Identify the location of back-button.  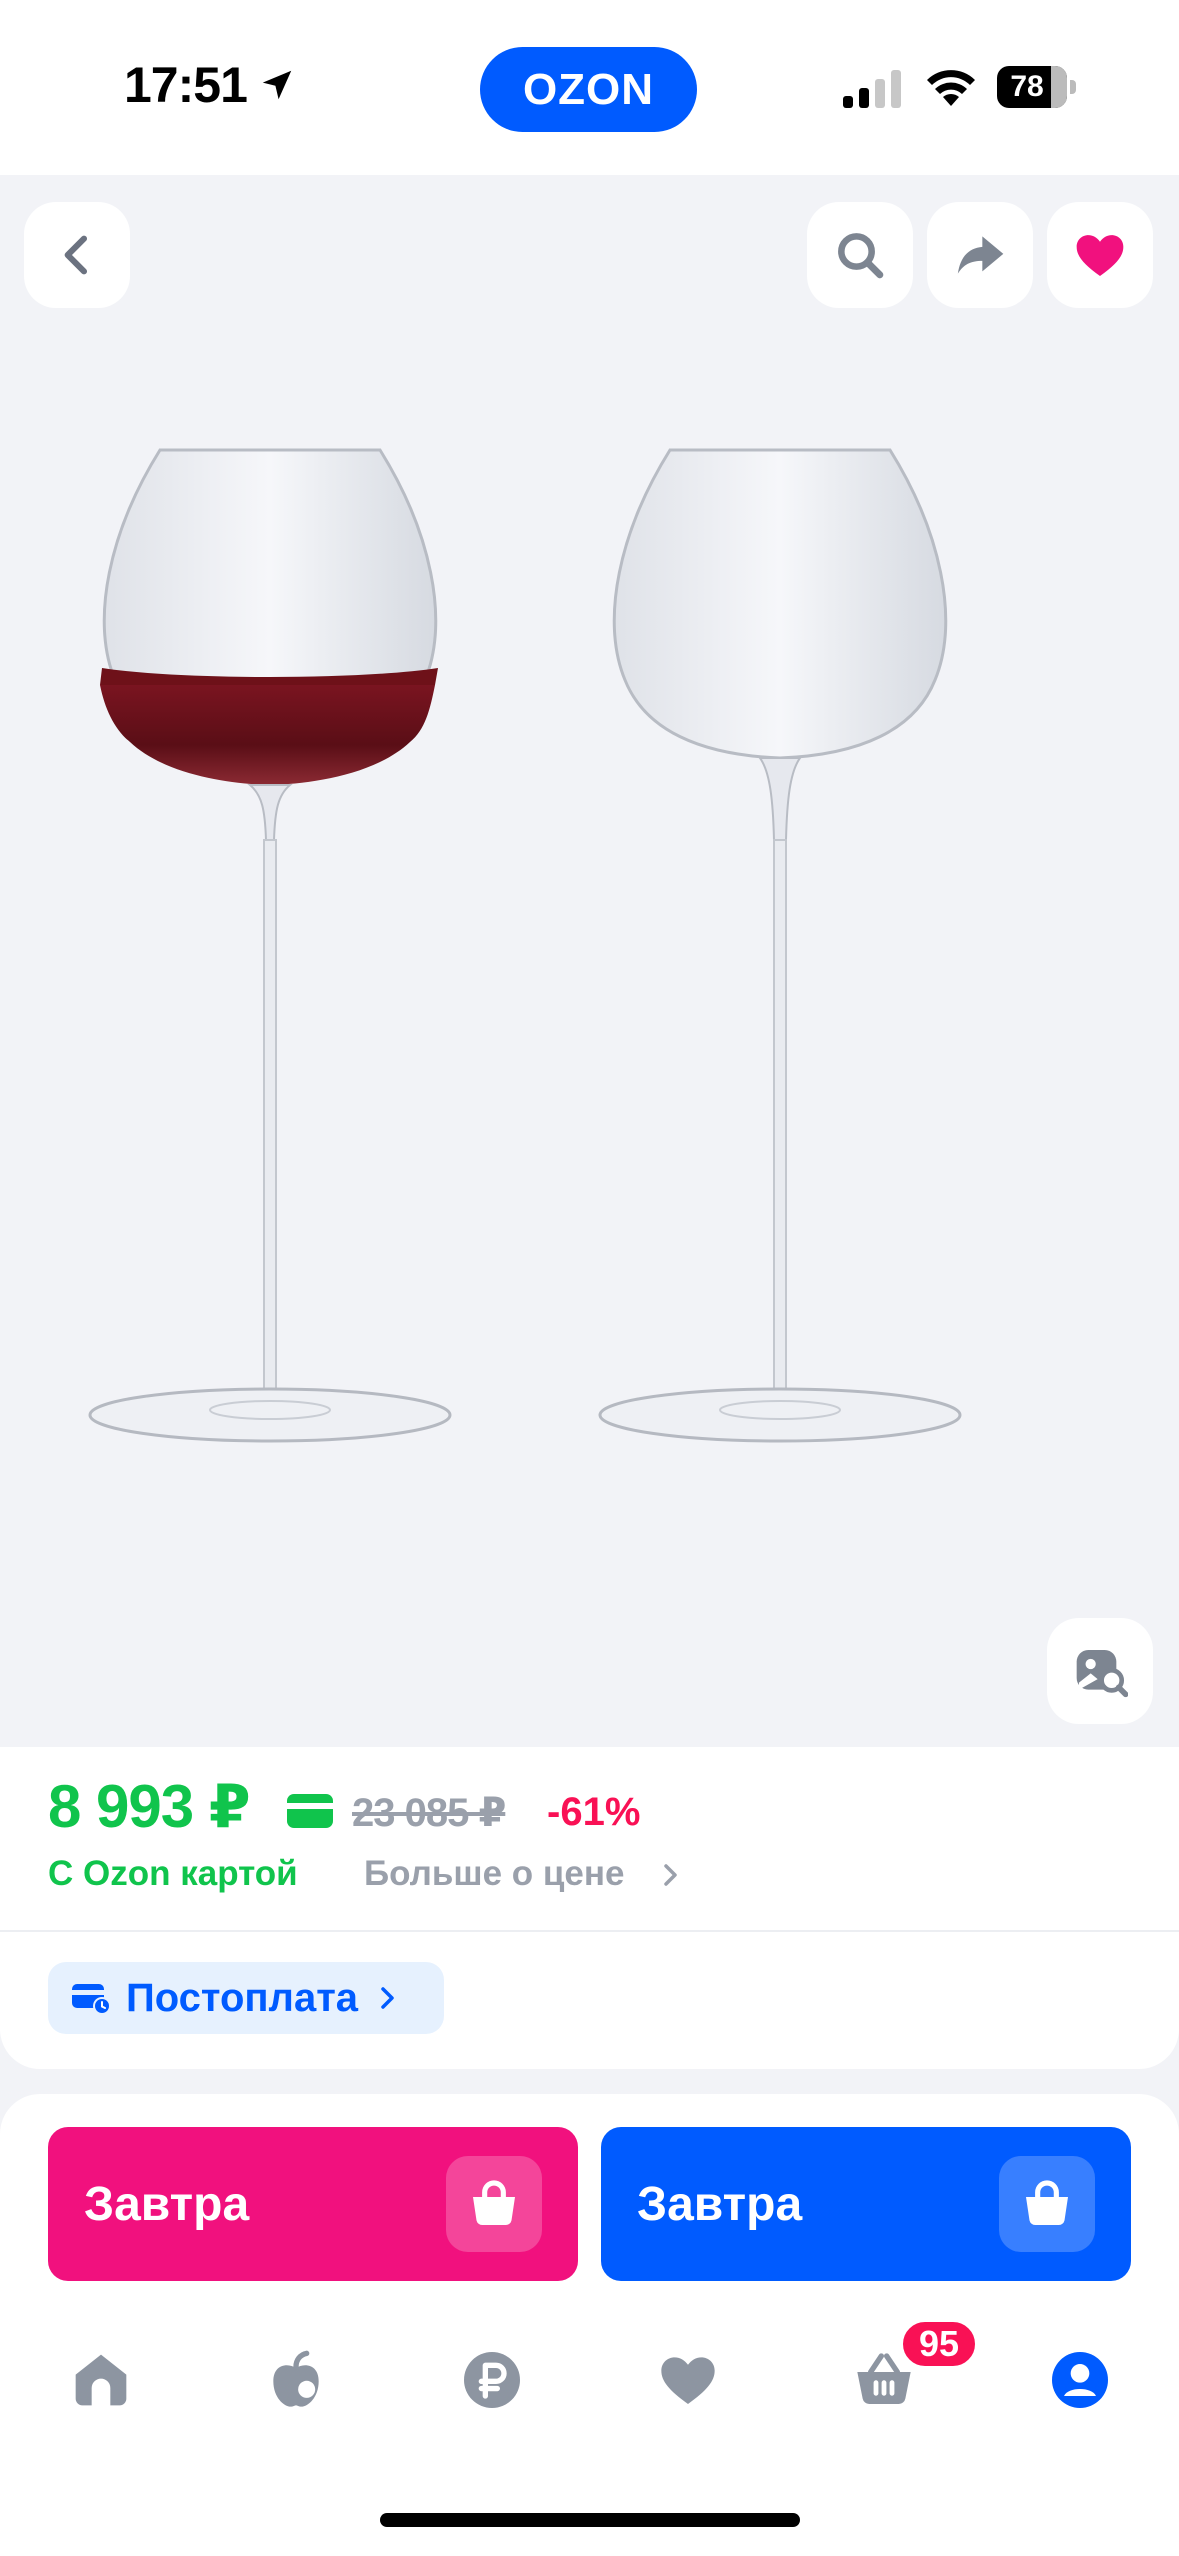
(77, 255).